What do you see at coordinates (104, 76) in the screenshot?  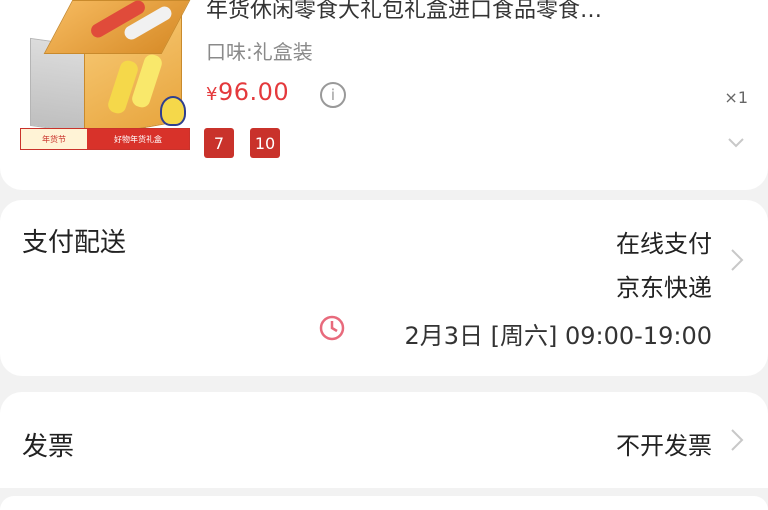 I see `product-image: 年货节 好物年货礼盒` at bounding box center [104, 76].